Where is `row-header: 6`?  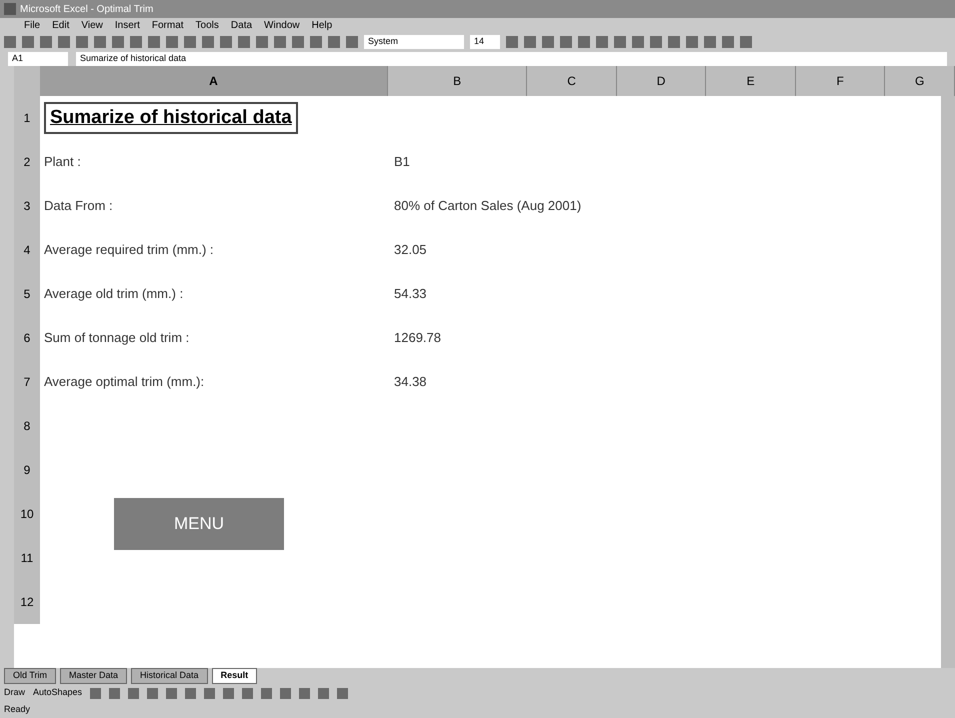 row-header: 6 is located at coordinates (27, 338).